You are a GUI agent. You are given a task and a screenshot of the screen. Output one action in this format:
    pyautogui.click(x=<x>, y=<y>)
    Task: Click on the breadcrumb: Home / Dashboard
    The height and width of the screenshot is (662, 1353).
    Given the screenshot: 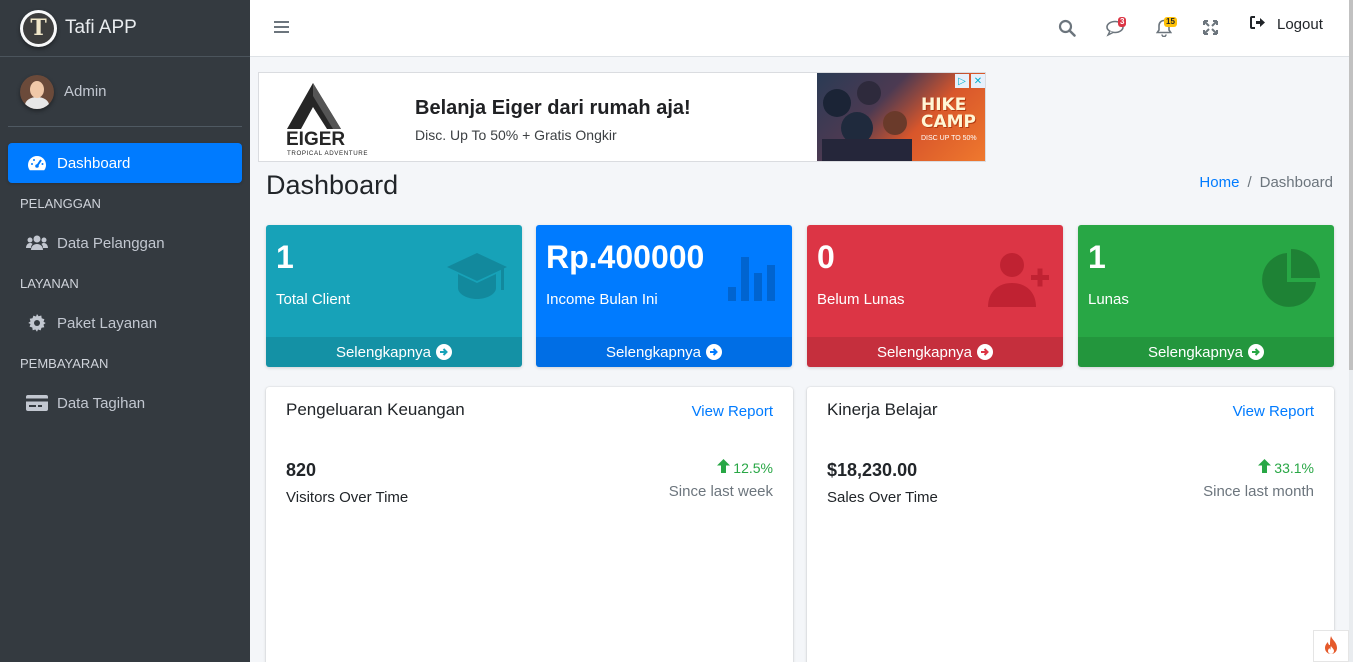 What is the action you would take?
    pyautogui.click(x=1266, y=182)
    